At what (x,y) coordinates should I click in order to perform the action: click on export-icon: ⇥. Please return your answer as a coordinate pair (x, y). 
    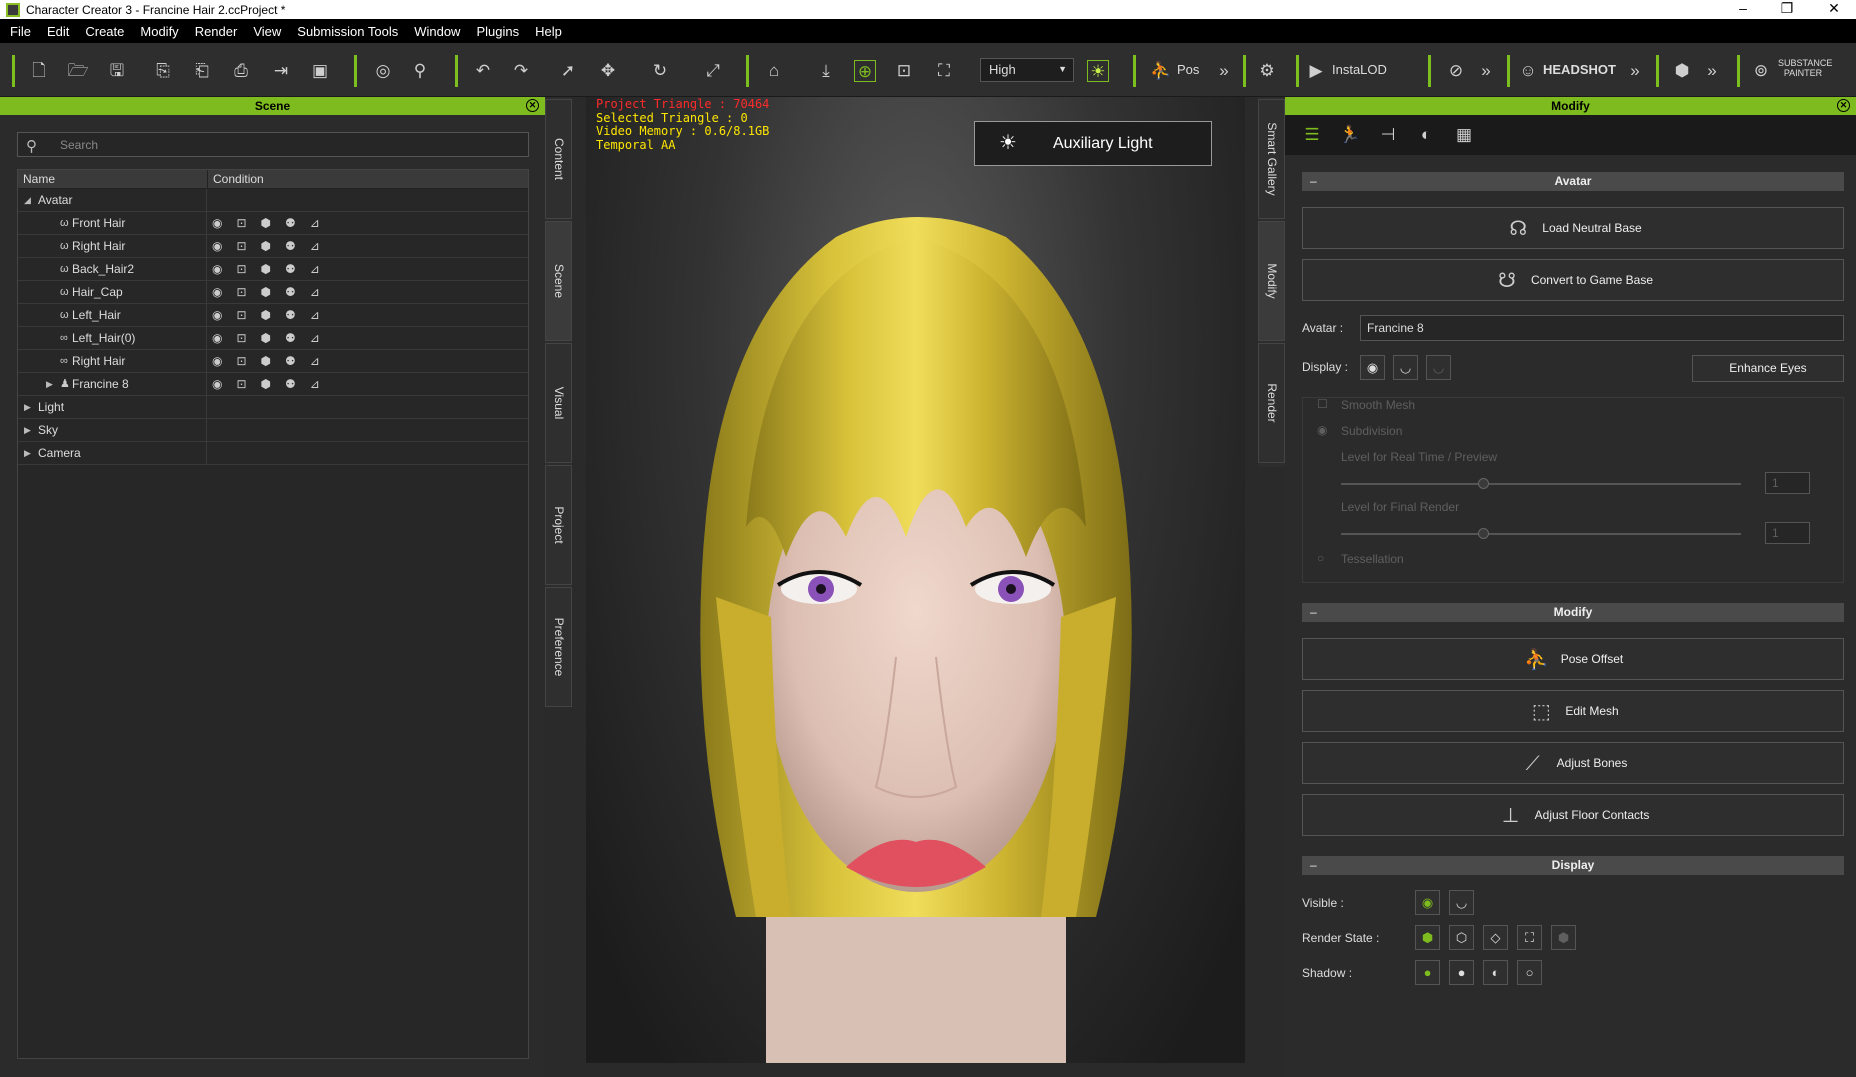
    Looking at the image, I should click on (281, 71).